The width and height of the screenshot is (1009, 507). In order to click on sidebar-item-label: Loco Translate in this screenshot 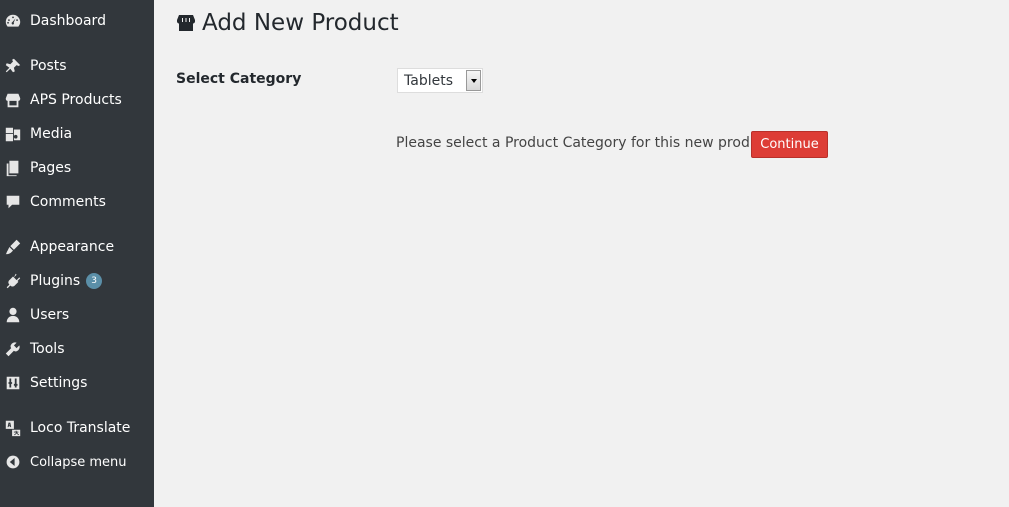, I will do `click(80, 428)`.